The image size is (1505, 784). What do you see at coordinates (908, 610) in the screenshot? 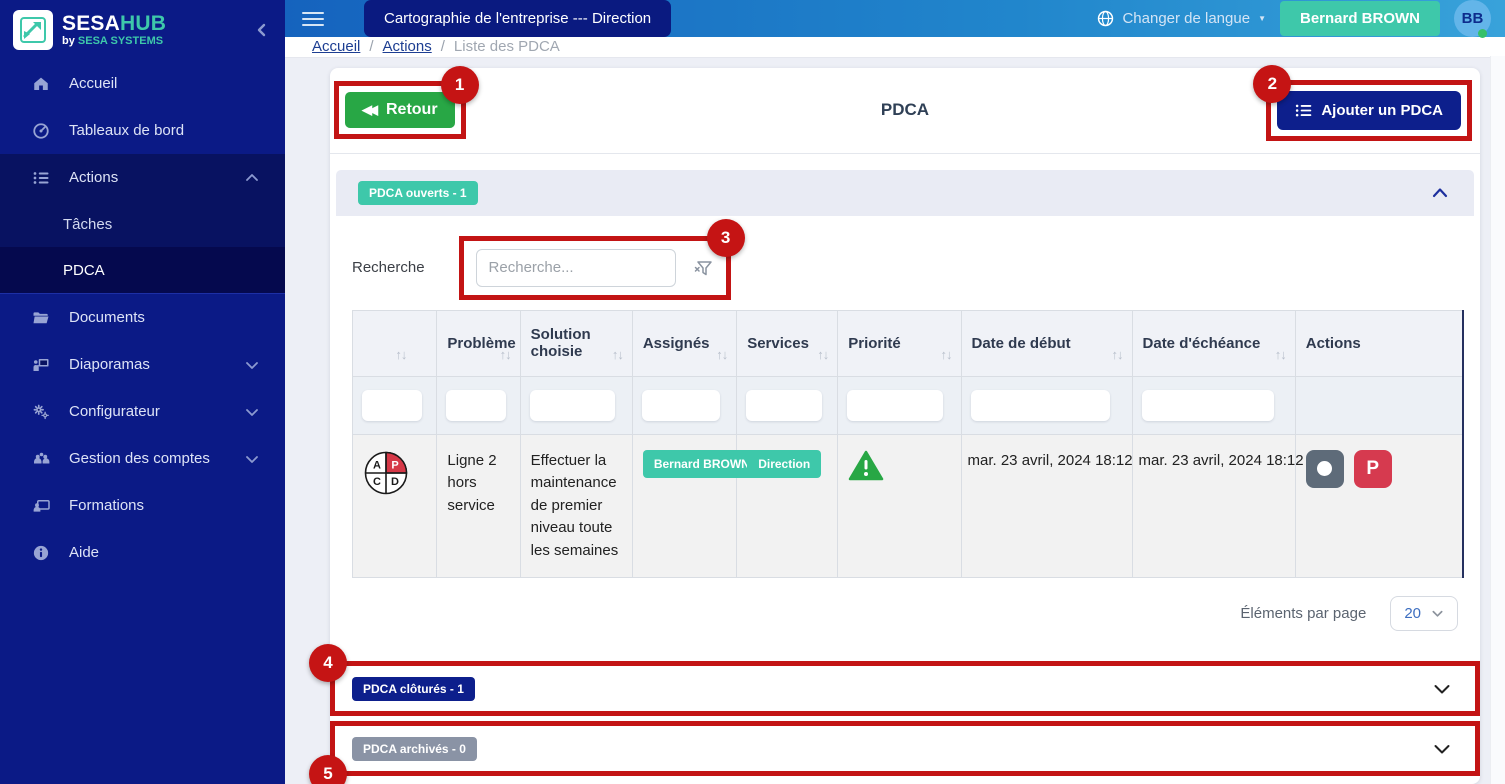
I see `pagination: Éléments par page 20` at bounding box center [908, 610].